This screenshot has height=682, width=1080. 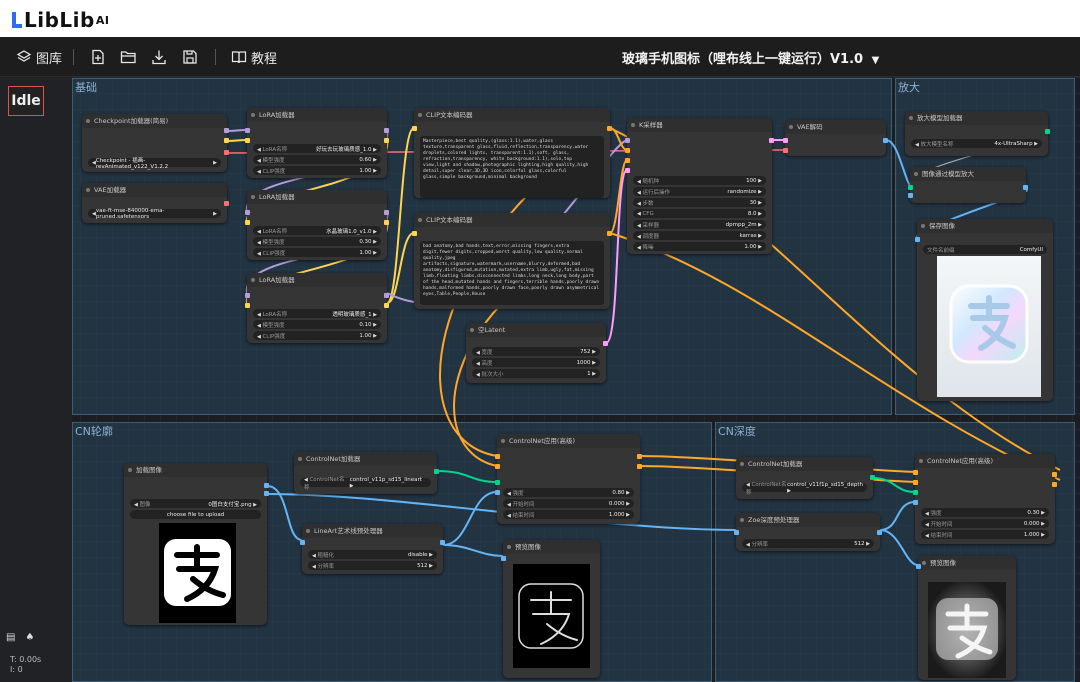 I want to click on download-button, so click(x=159, y=57).